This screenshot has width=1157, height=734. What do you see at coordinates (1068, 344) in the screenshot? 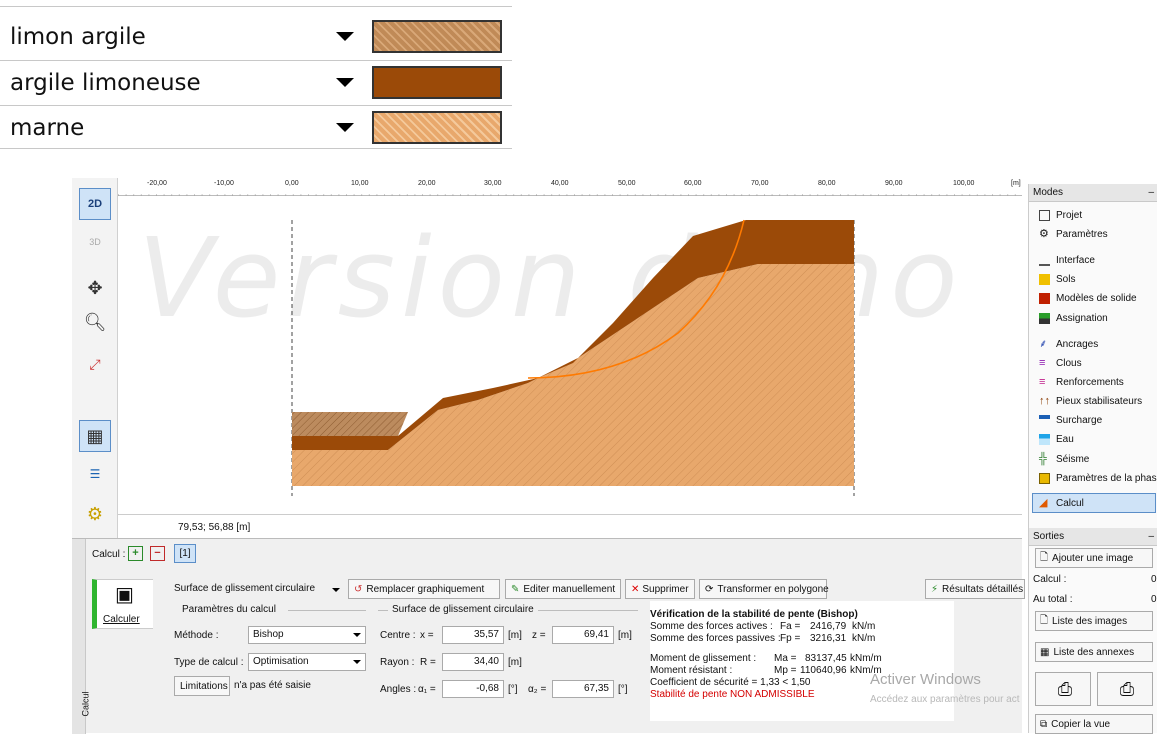
I see `mode-ancrages: ⸙ Ancrages` at bounding box center [1068, 344].